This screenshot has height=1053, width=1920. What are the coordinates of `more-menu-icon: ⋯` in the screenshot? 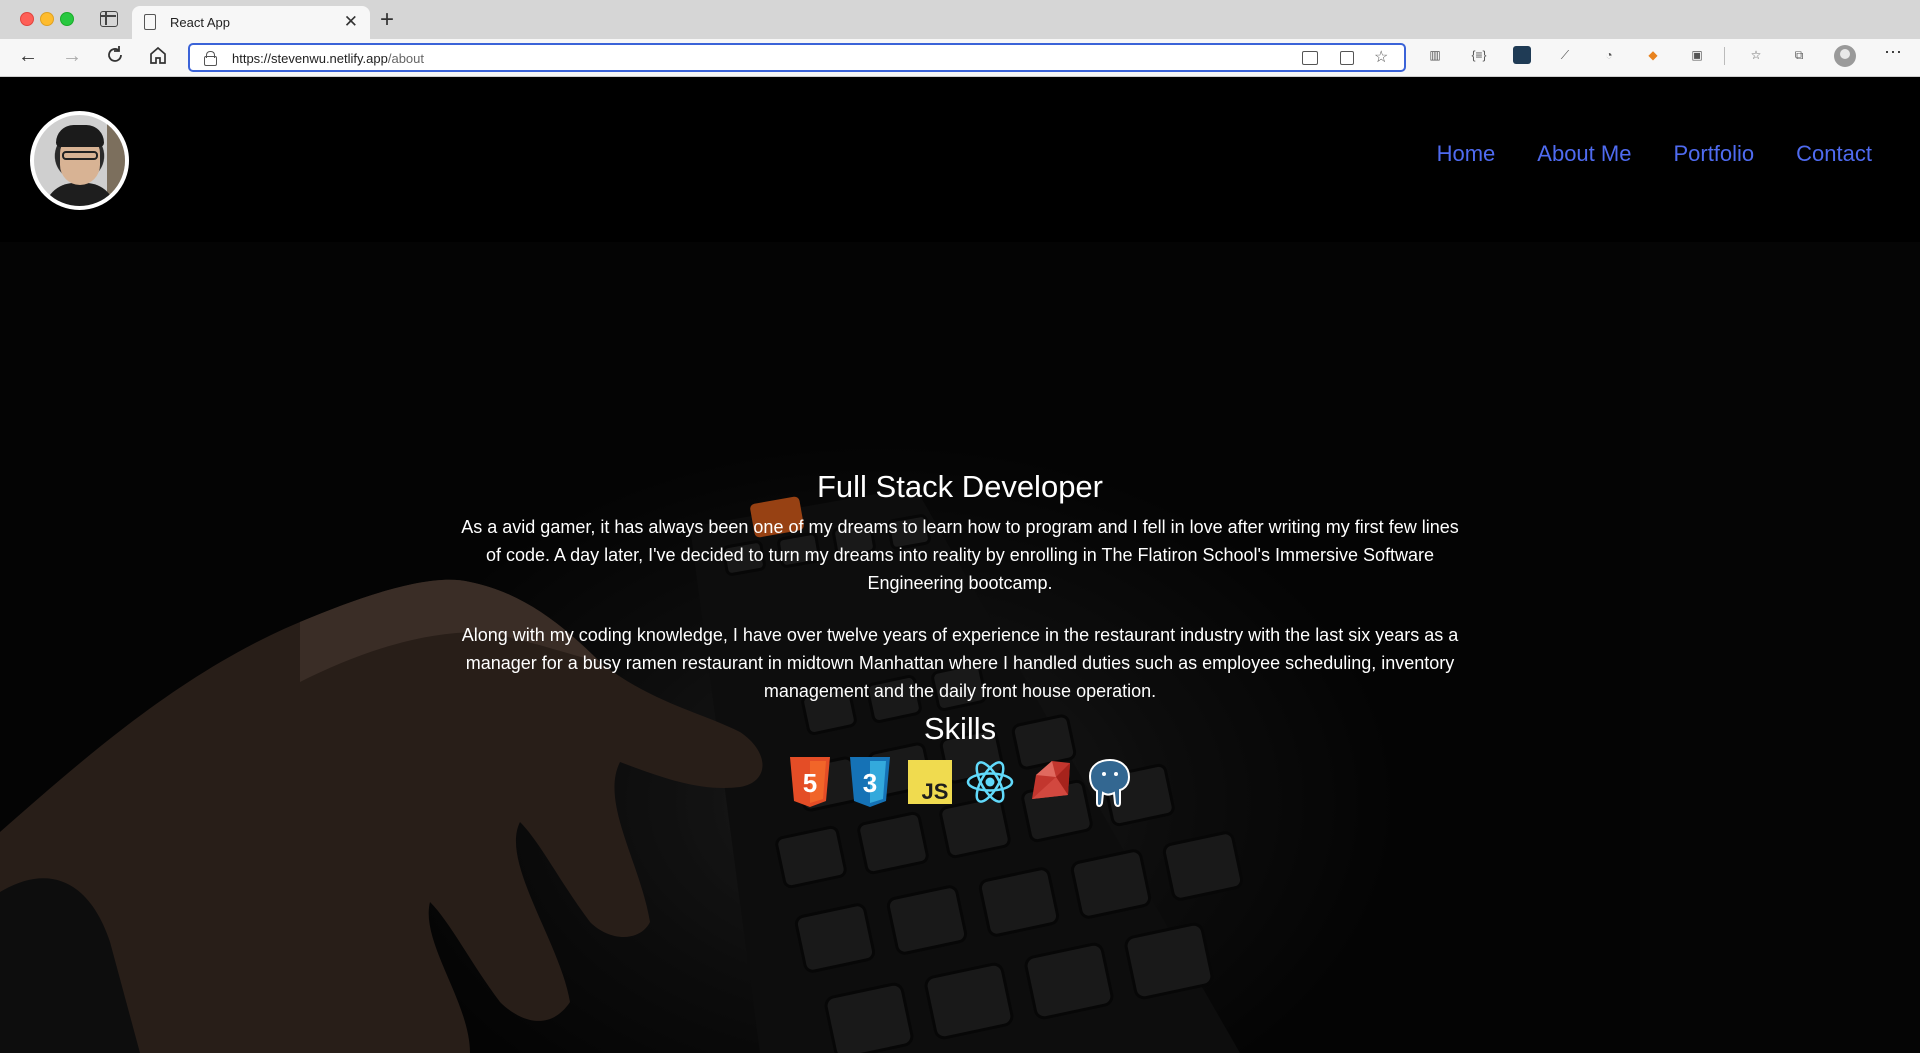 It's located at (1893, 52).